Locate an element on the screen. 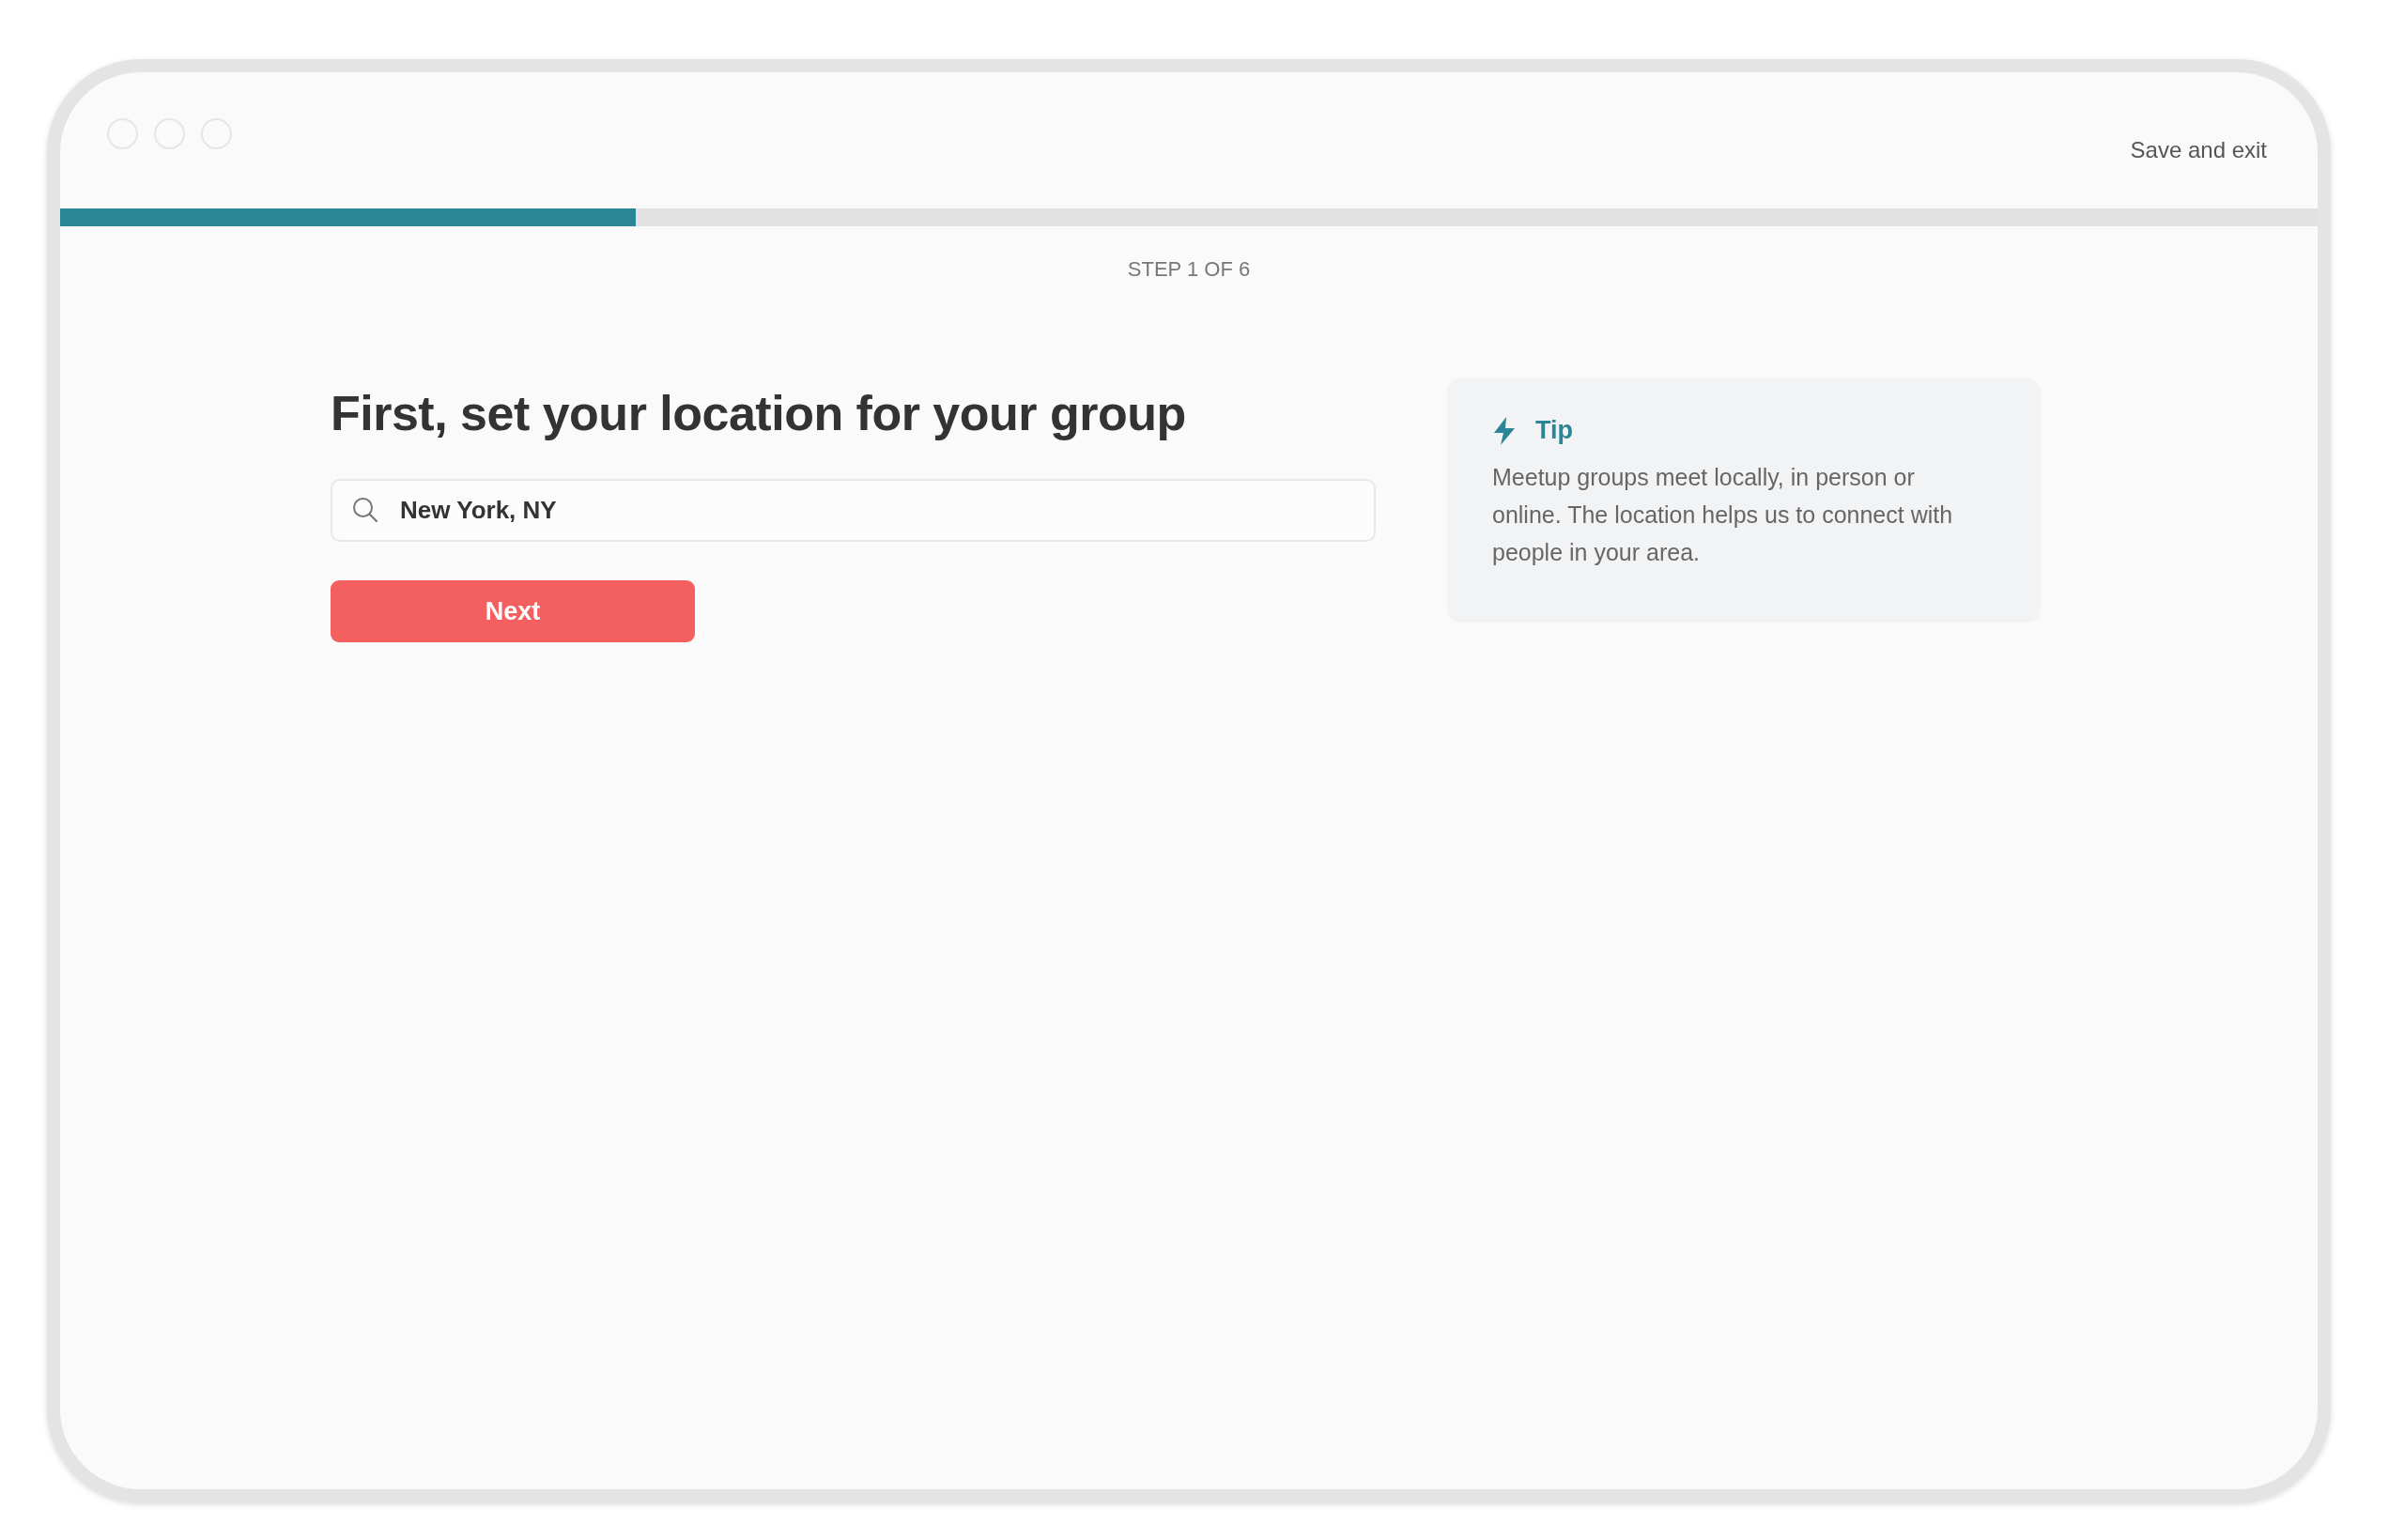 The width and height of the screenshot is (2389, 1540). save-and-exit-link: Save and exit is located at coordinates (2198, 149).